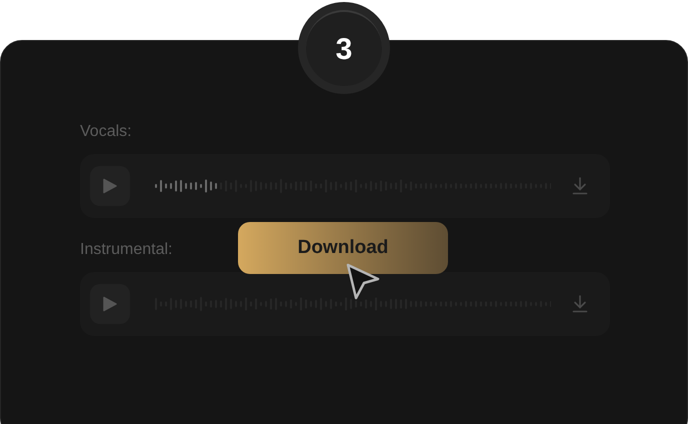  What do you see at coordinates (106, 132) in the screenshot?
I see `track-label: Vocals:` at bounding box center [106, 132].